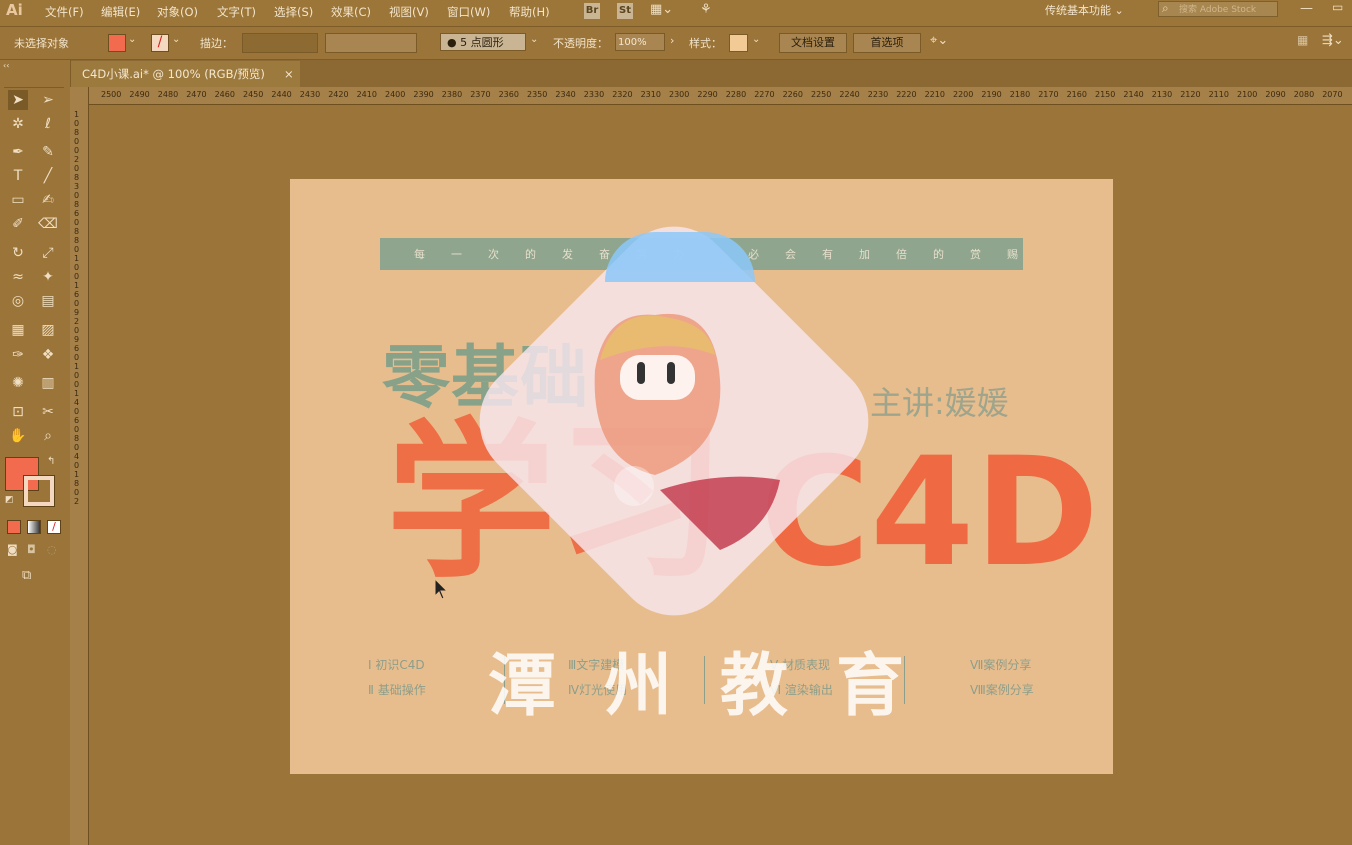 The width and height of the screenshot is (1352, 845). Describe the element at coordinates (1020, 94) in the screenshot. I see `ruler-label: 2180` at that location.